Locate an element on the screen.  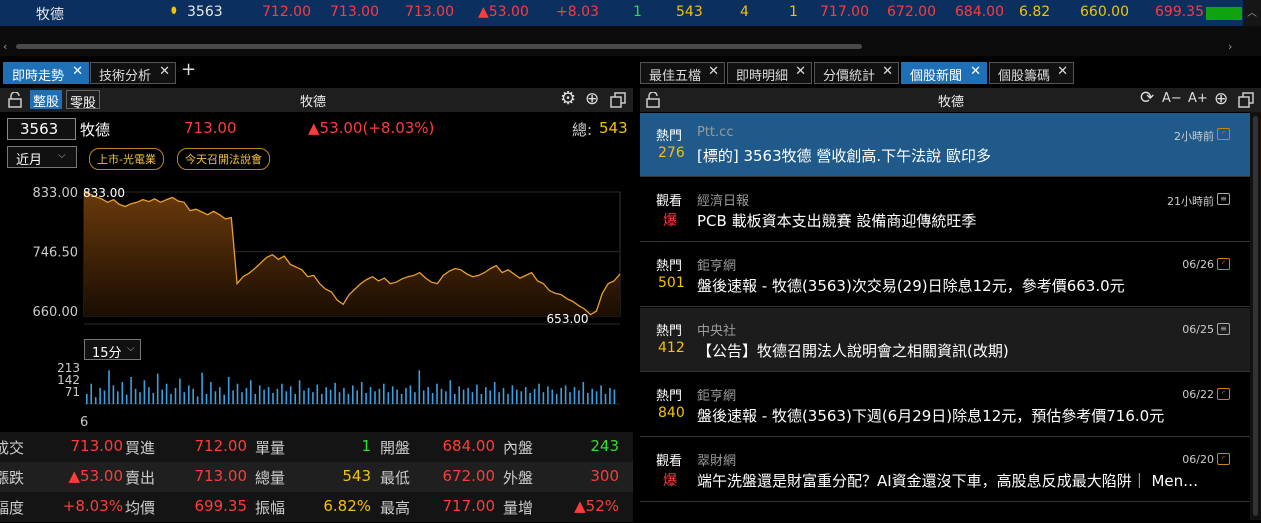
tab-label: 技術分析 is located at coordinates (125, 76).